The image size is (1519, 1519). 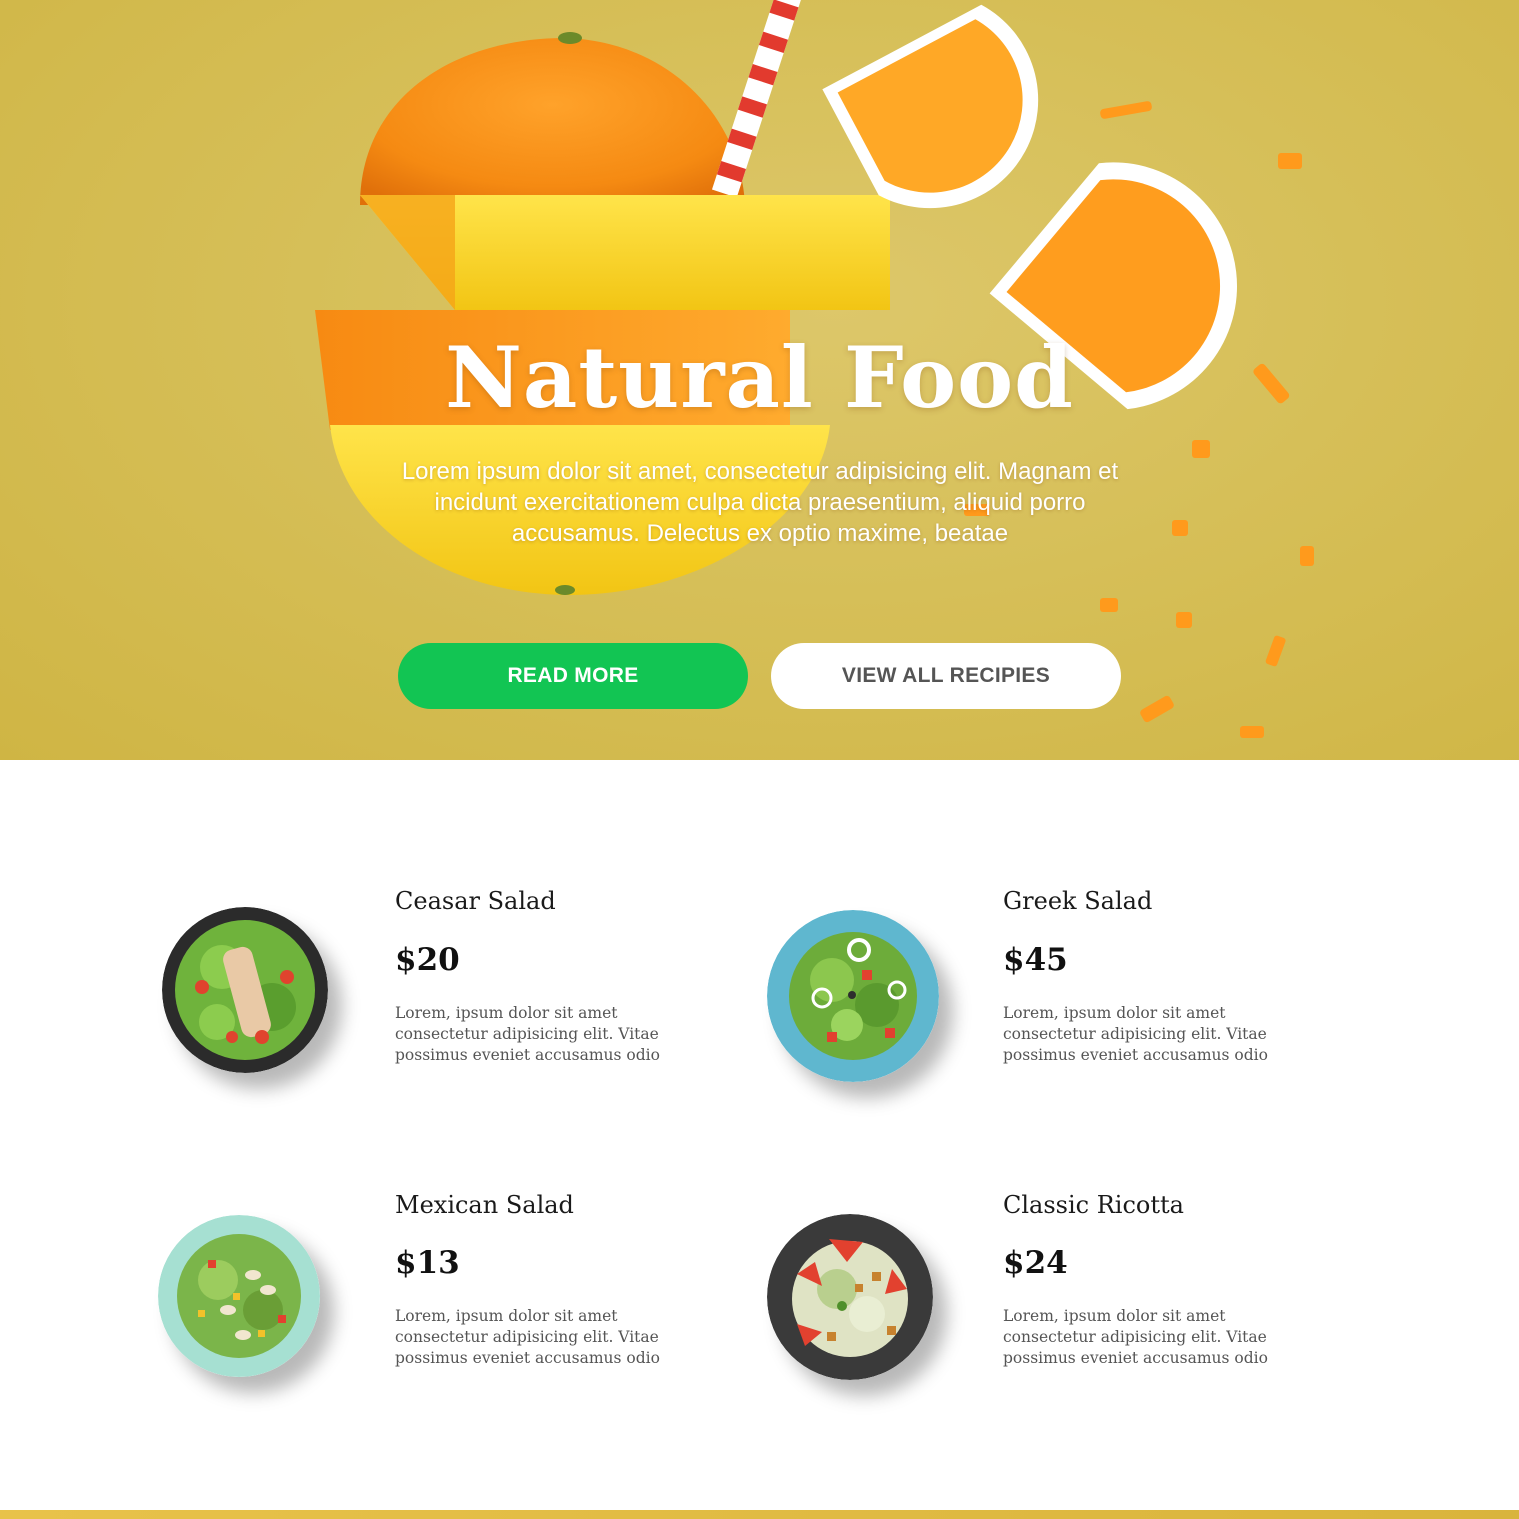 I want to click on footer-accent-bar, so click(x=759, y=1514).